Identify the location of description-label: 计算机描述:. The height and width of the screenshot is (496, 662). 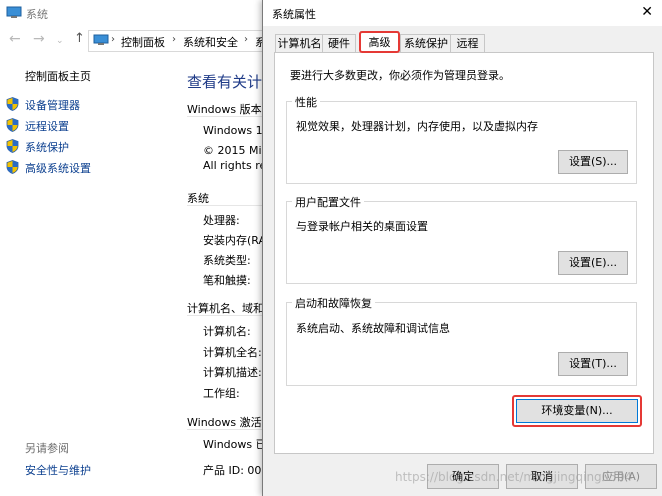
(232, 372).